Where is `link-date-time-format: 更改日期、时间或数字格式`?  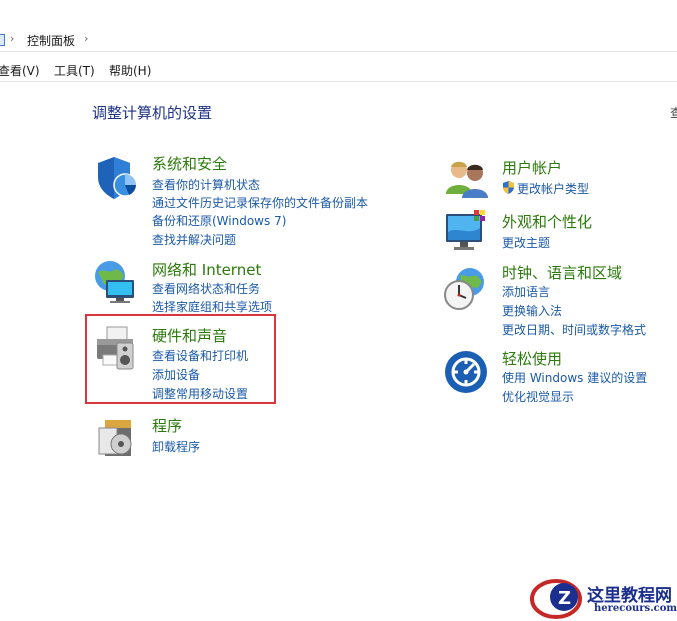
link-date-time-format: 更改日期、时间或数字格式 is located at coordinates (574, 329).